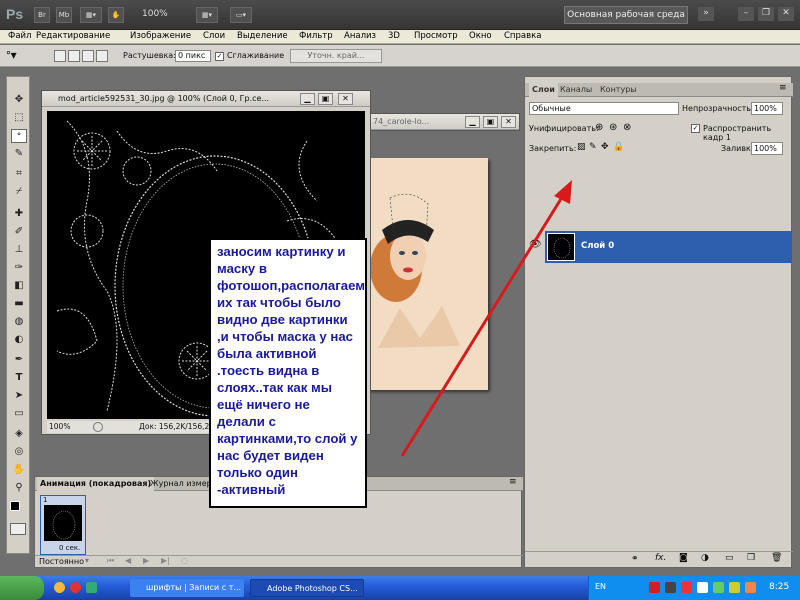  I want to click on tray-misc-icon, so click(734, 587).